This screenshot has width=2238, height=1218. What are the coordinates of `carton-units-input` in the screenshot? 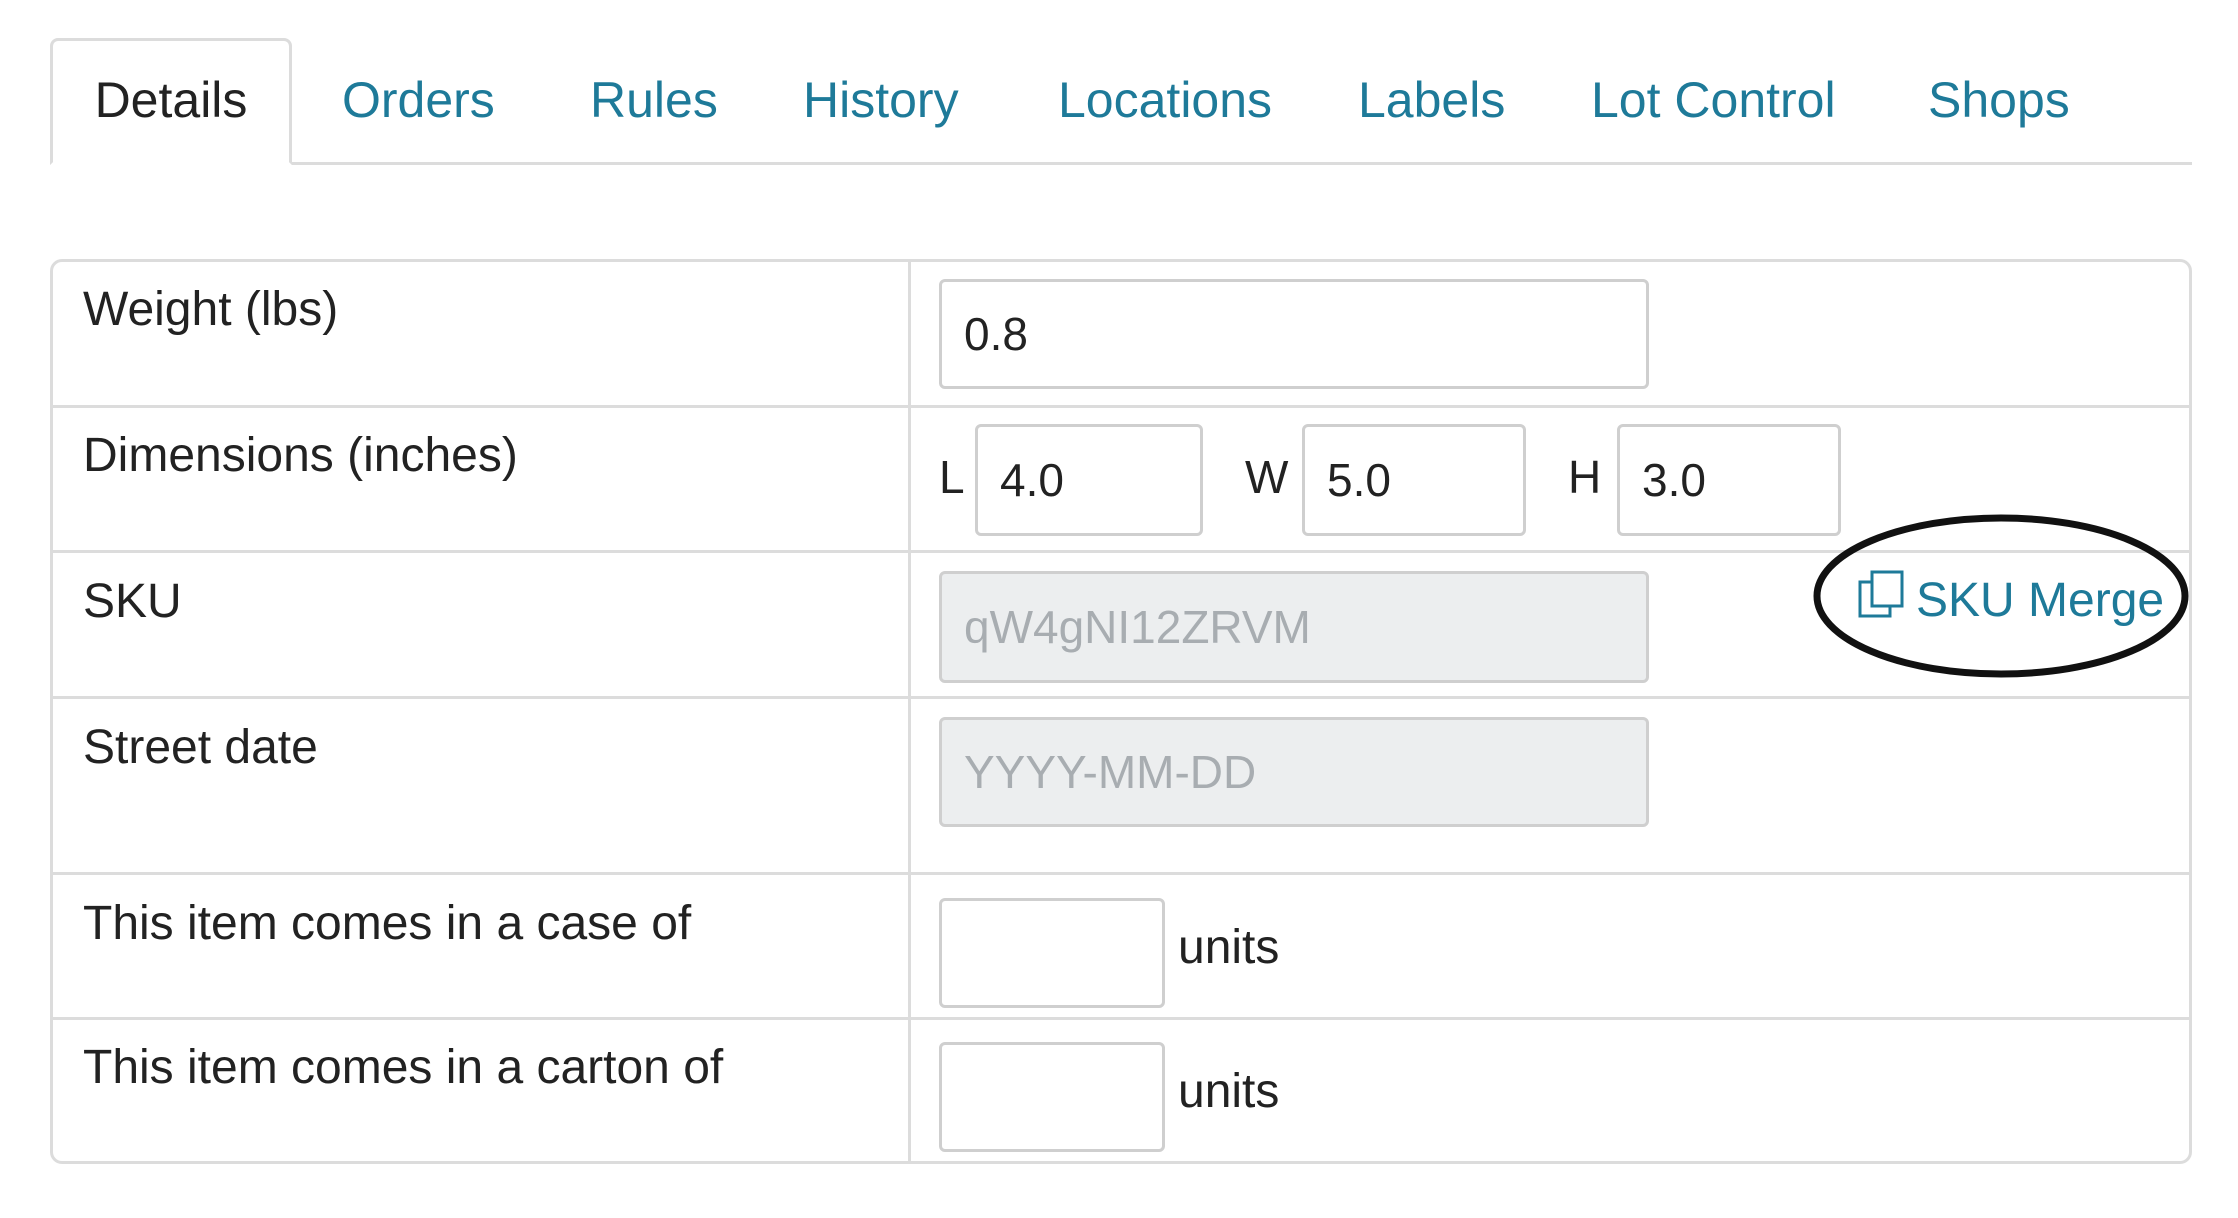 It's located at (1052, 1097).